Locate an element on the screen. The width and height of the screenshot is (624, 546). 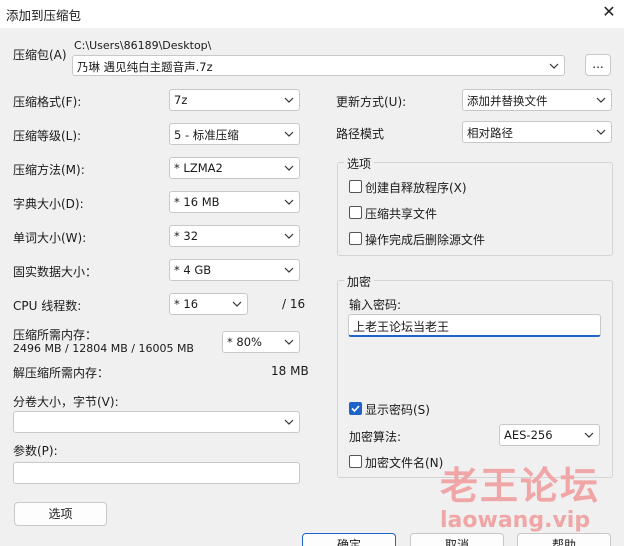
update-select: 添加并替换文件 is located at coordinates (537, 100).